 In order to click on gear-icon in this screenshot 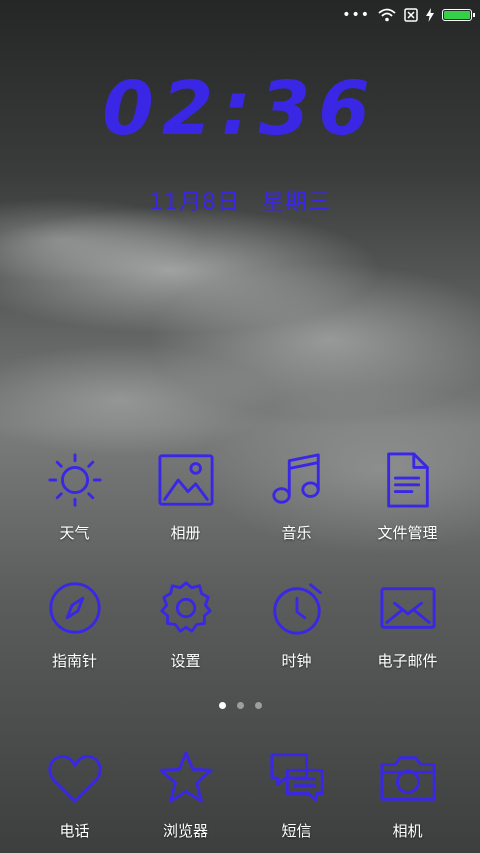, I will do `click(186, 608)`.